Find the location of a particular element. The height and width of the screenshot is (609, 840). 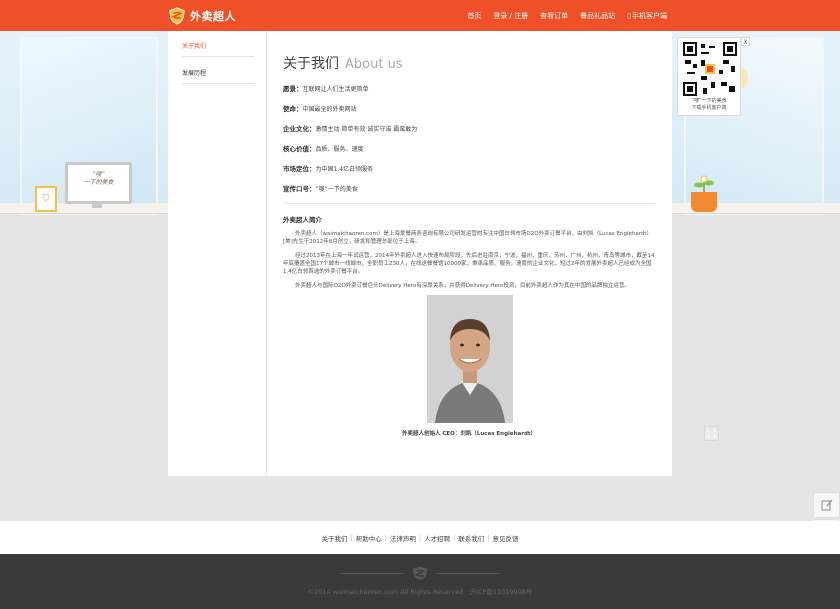

footer-link-contact: 联系我们 is located at coordinates (471, 538).